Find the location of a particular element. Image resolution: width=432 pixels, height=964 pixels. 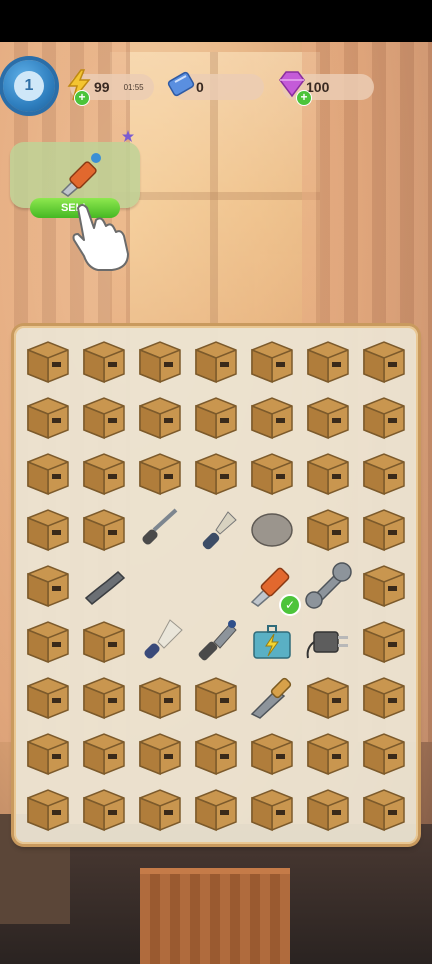

stone-icon is located at coordinates (272, 530).